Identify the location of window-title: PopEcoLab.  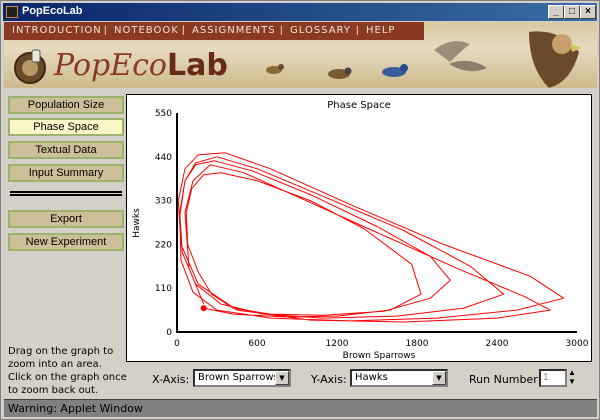
(52, 11).